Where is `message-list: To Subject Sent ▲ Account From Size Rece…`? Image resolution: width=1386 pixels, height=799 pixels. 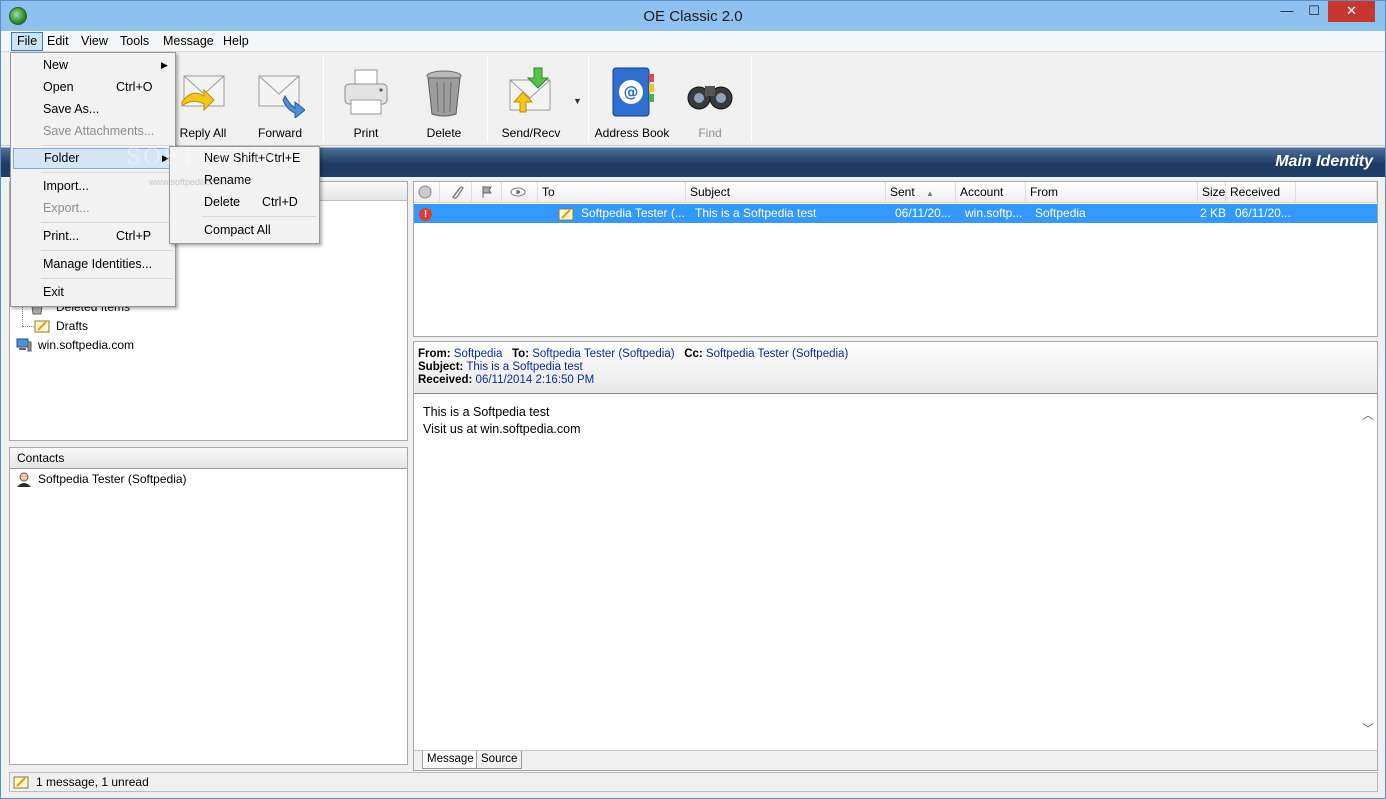 message-list: To Subject Sent ▲ Account From Size Rece… is located at coordinates (895, 259).